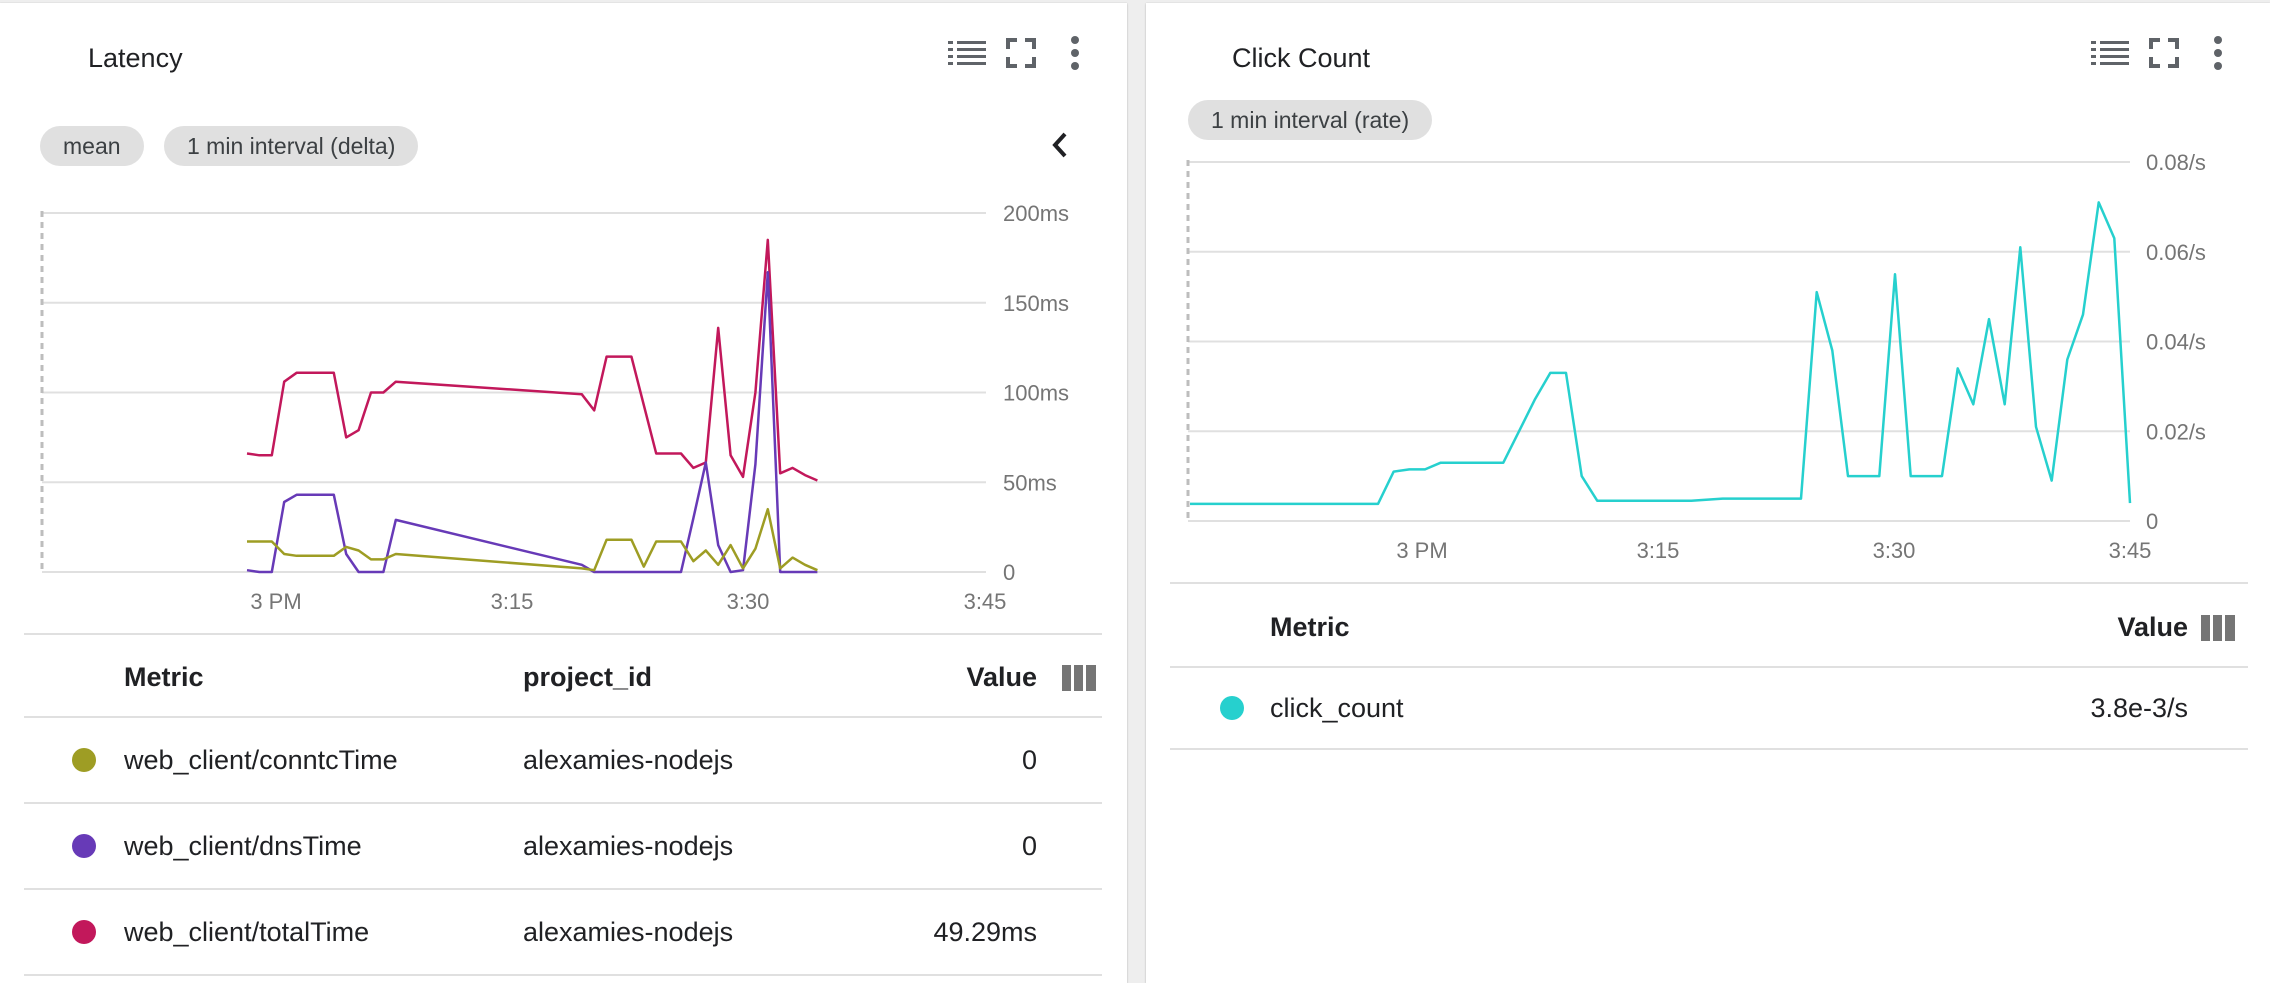 Image resolution: width=2270 pixels, height=983 pixels. What do you see at coordinates (1030, 482) in the screenshot?
I see `y-tick-label: 50ms` at bounding box center [1030, 482].